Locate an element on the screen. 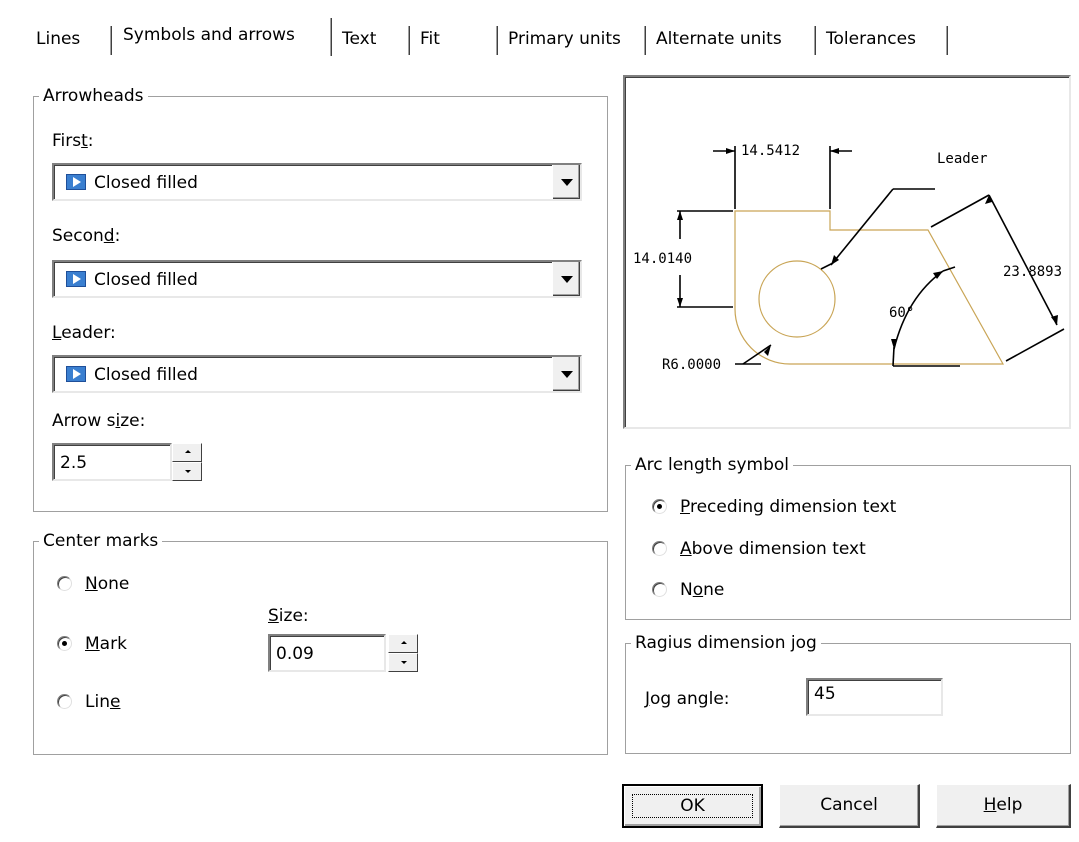  tab-primary-units: Primary units is located at coordinates (572, 39).